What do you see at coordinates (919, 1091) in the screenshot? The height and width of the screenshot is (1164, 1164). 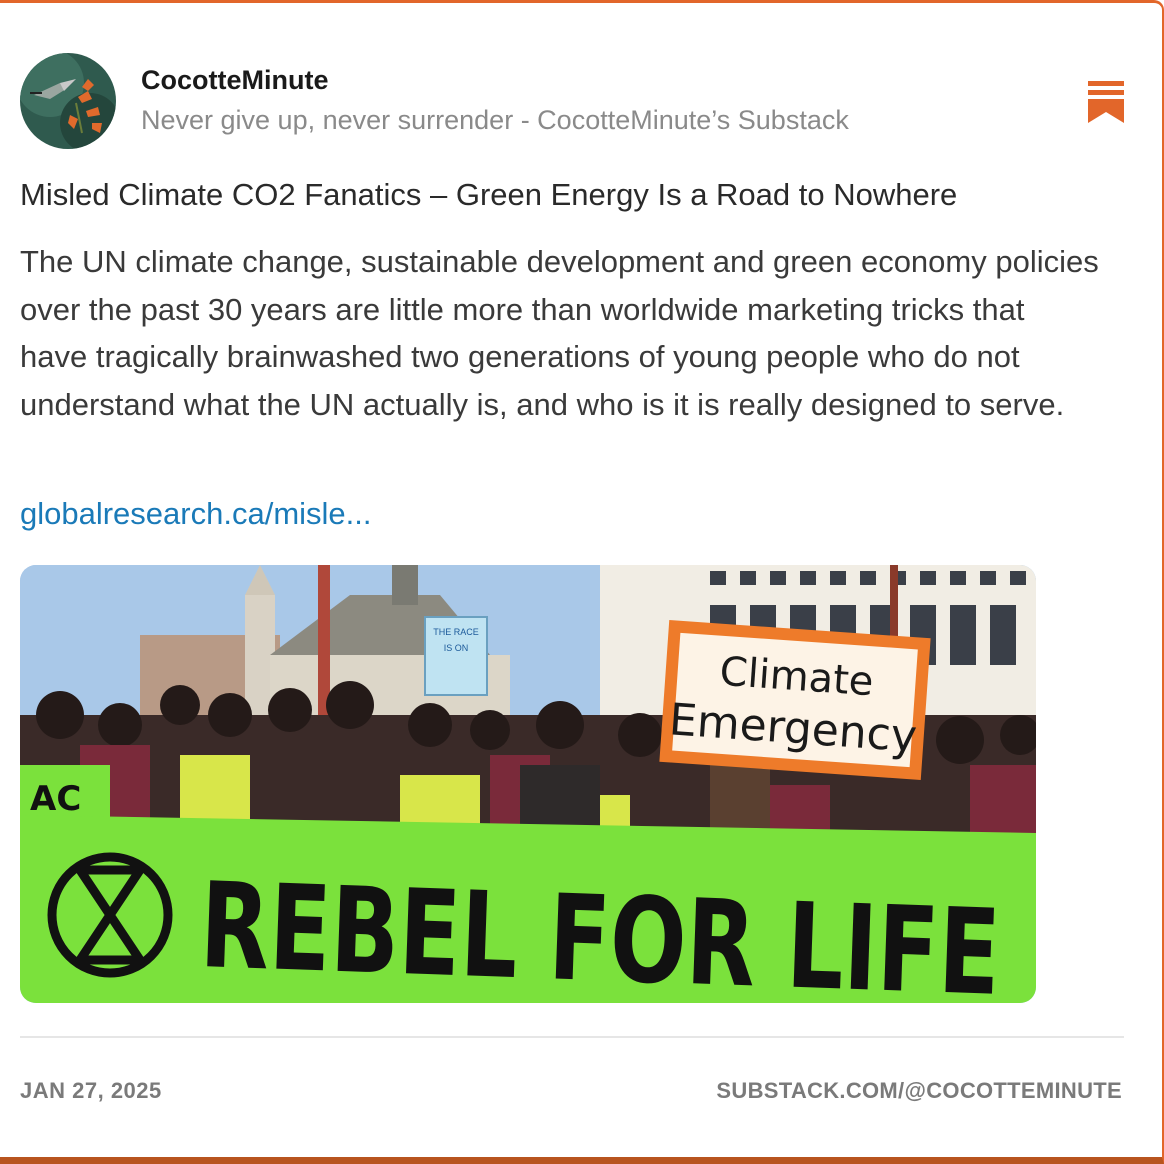 I see `source-link: SUBSTACK.COM/@COCOTTEMINUTE` at bounding box center [919, 1091].